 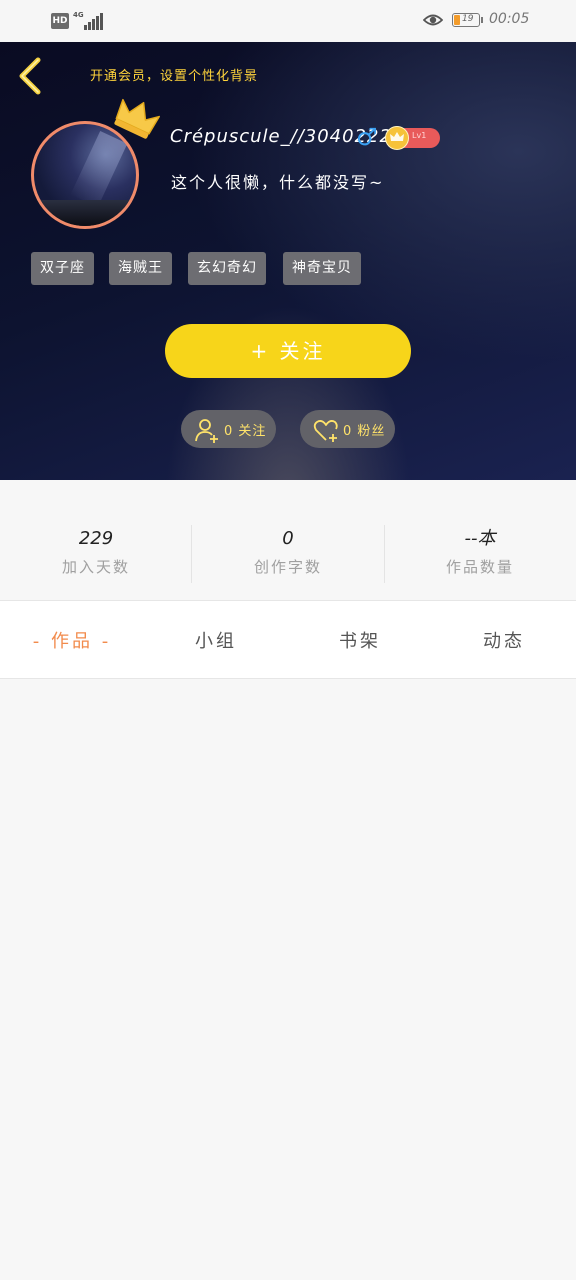 I want to click on stat-value: 0, so click(x=288, y=538).